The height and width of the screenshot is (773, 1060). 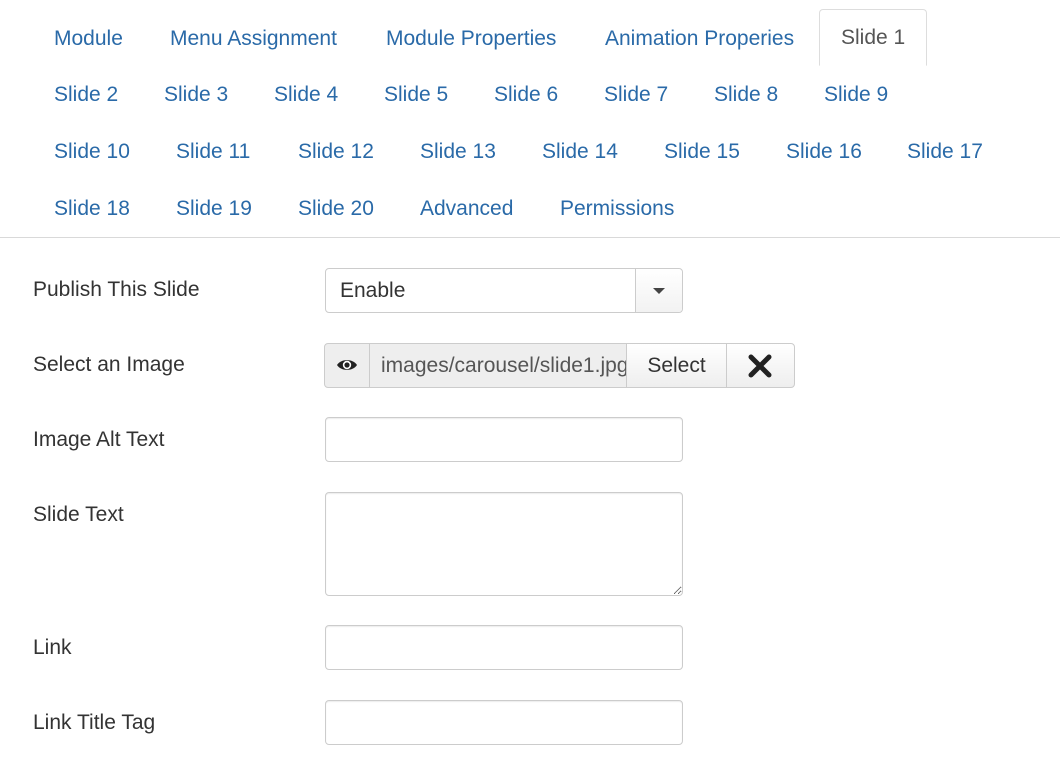 I want to click on link-title-label: Link Title Tag, so click(x=94, y=722).